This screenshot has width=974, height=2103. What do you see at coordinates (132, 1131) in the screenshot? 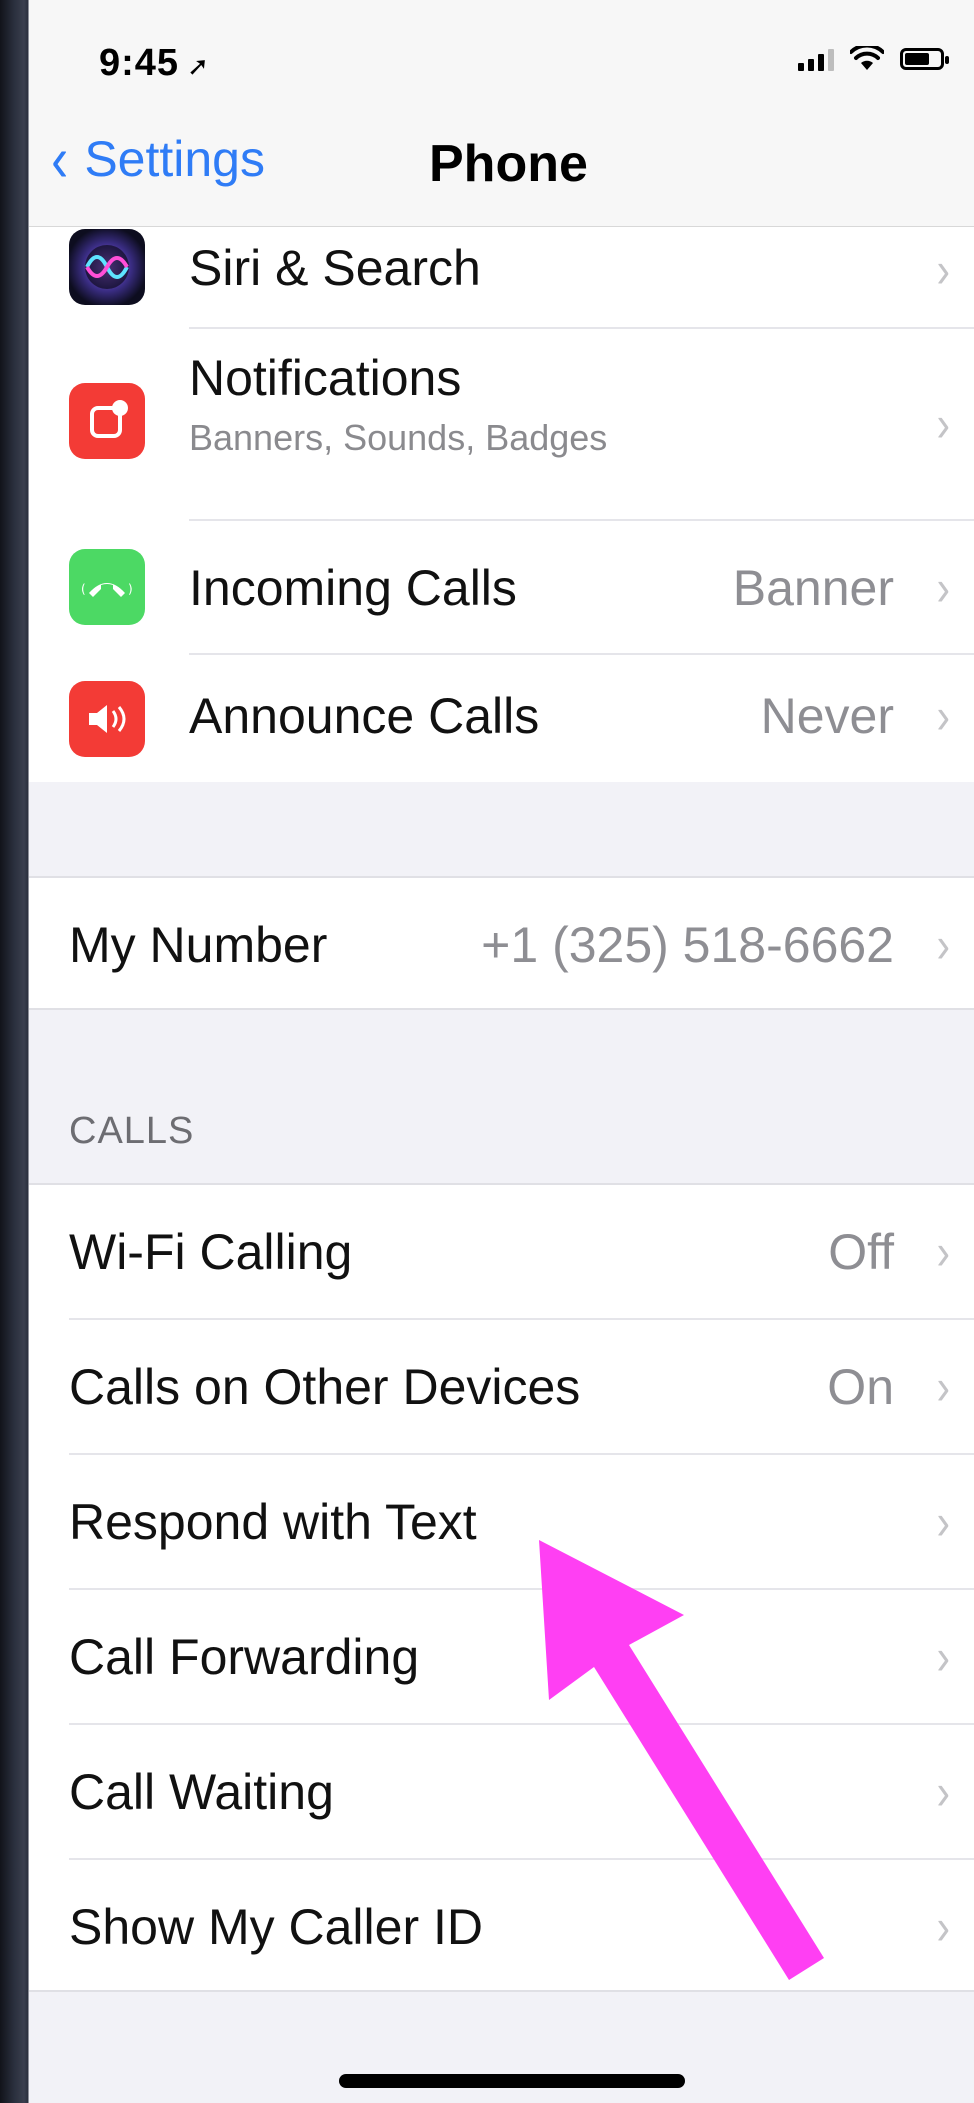
I see `section-header-calls: CALLS` at bounding box center [132, 1131].